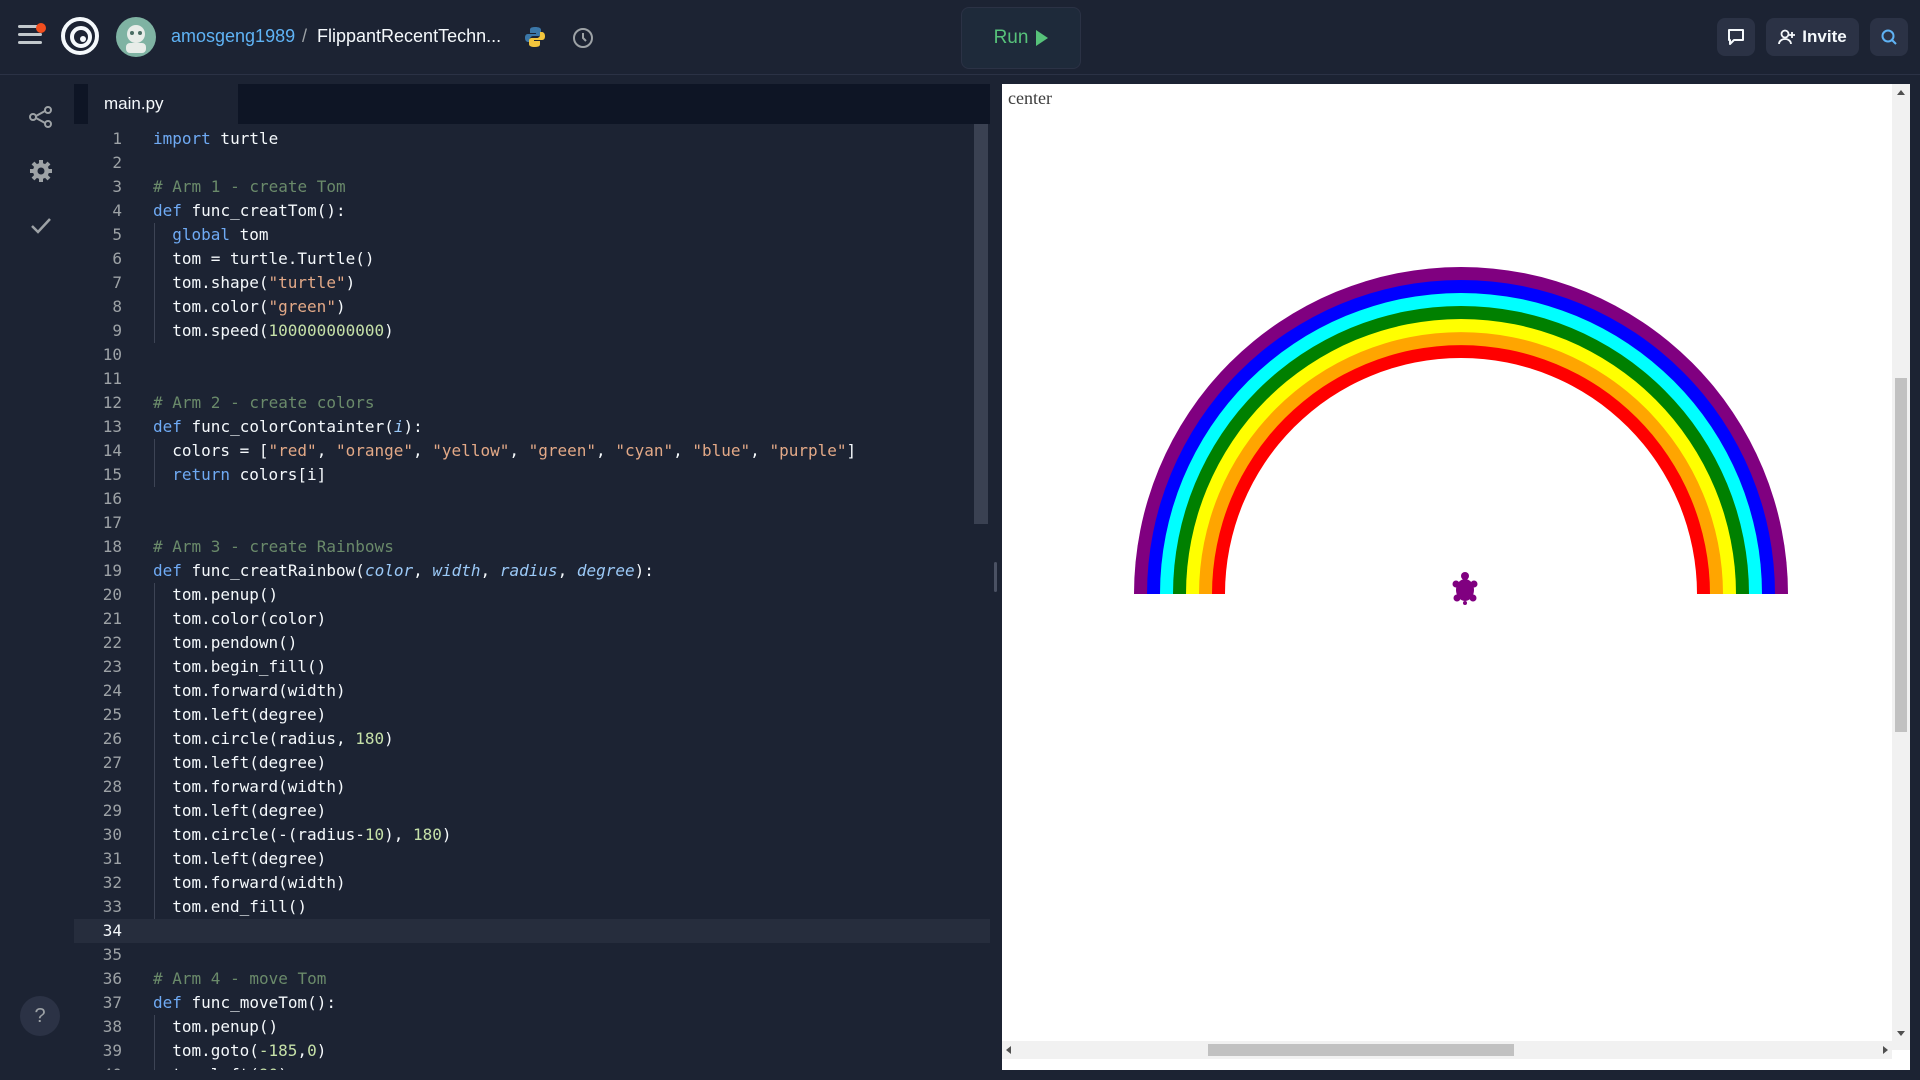 This screenshot has width=1920, height=1080. I want to click on code-line: 8 tom.color("green"), so click(532, 307).